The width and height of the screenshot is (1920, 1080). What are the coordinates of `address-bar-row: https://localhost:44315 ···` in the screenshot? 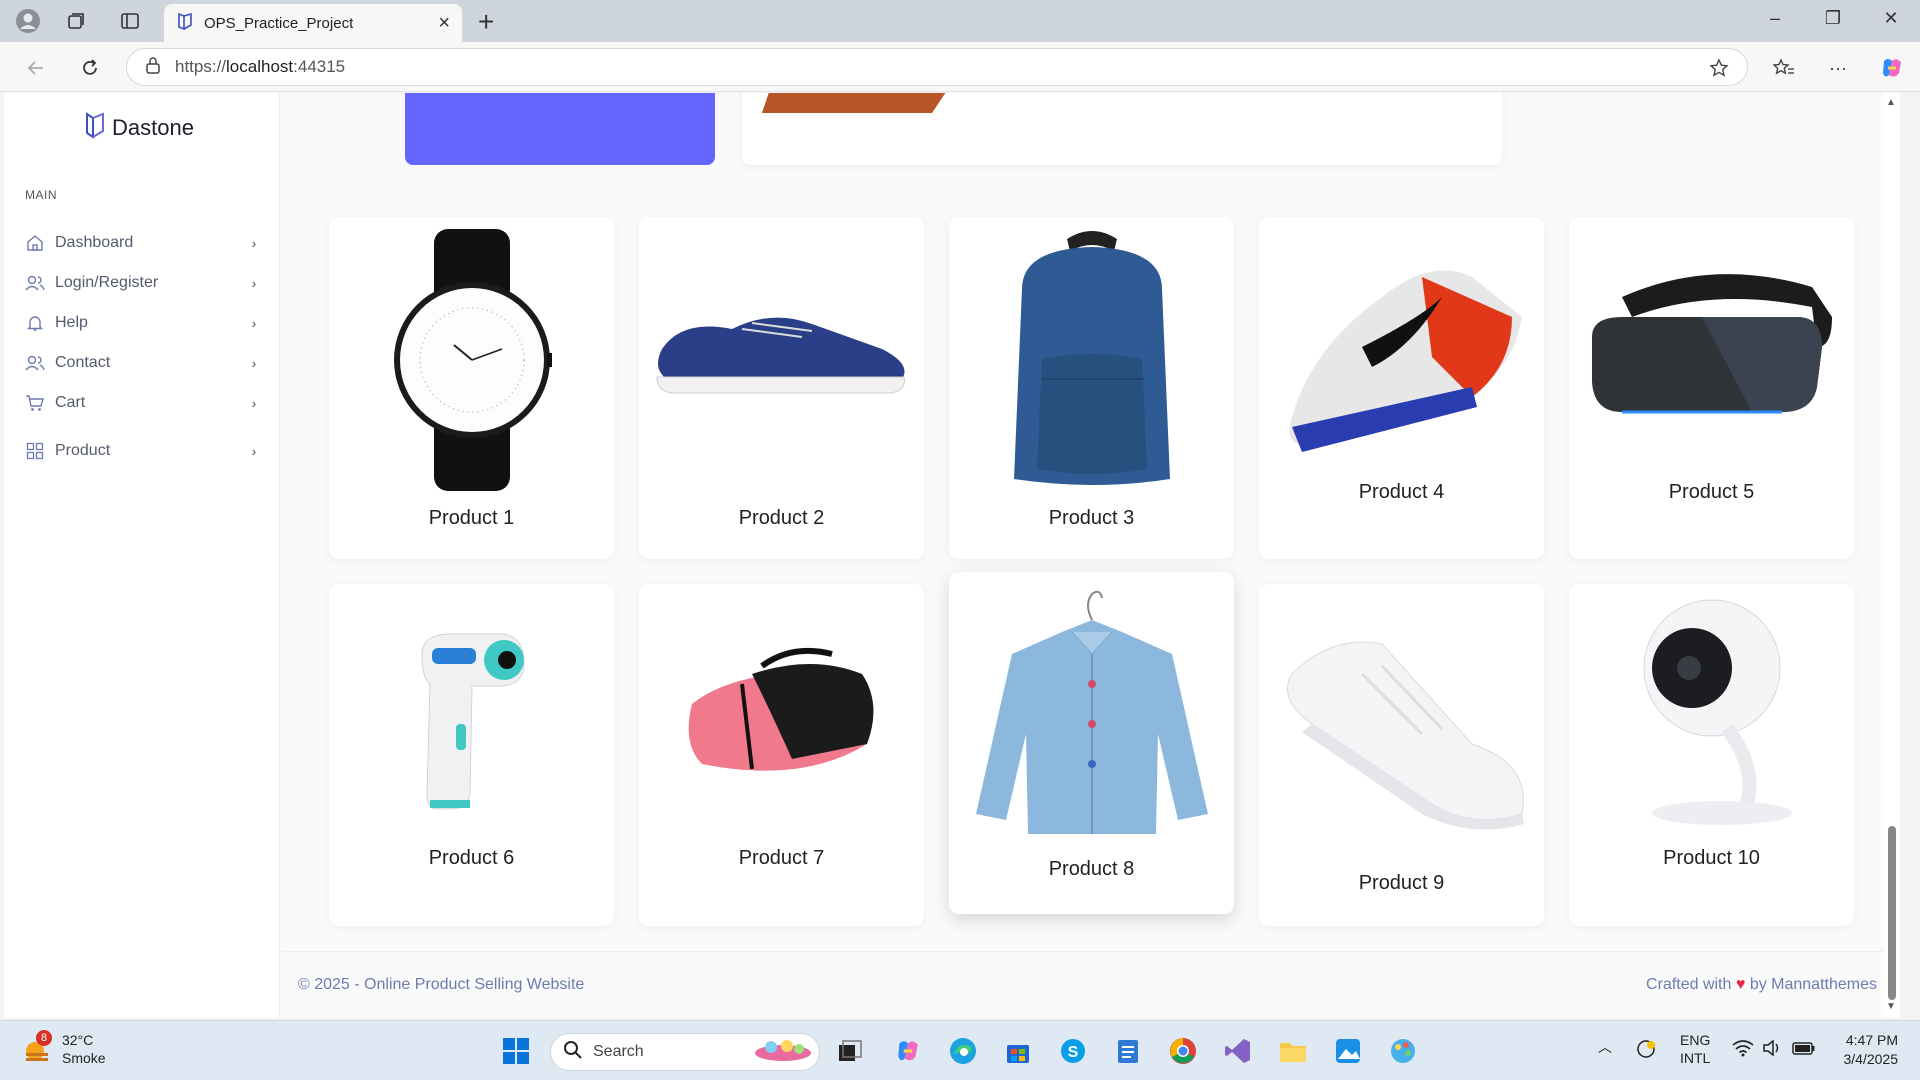 It's located at (960, 67).